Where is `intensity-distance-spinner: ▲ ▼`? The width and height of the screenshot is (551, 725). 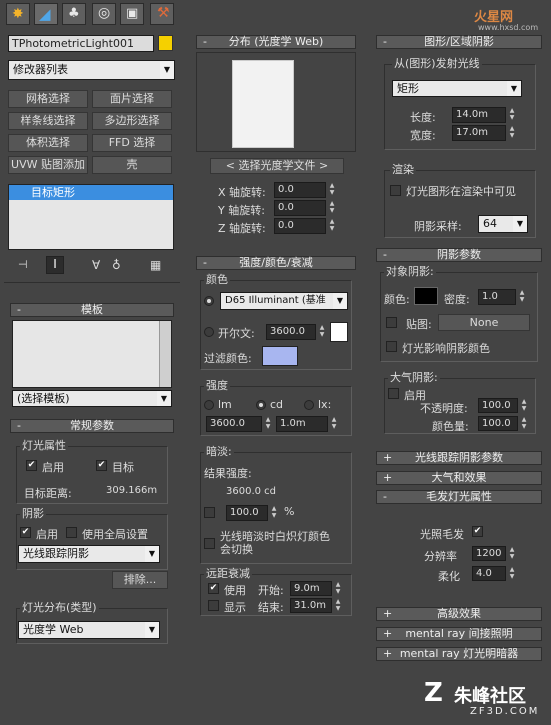 intensity-distance-spinner: ▲ ▼ is located at coordinates (334, 424).